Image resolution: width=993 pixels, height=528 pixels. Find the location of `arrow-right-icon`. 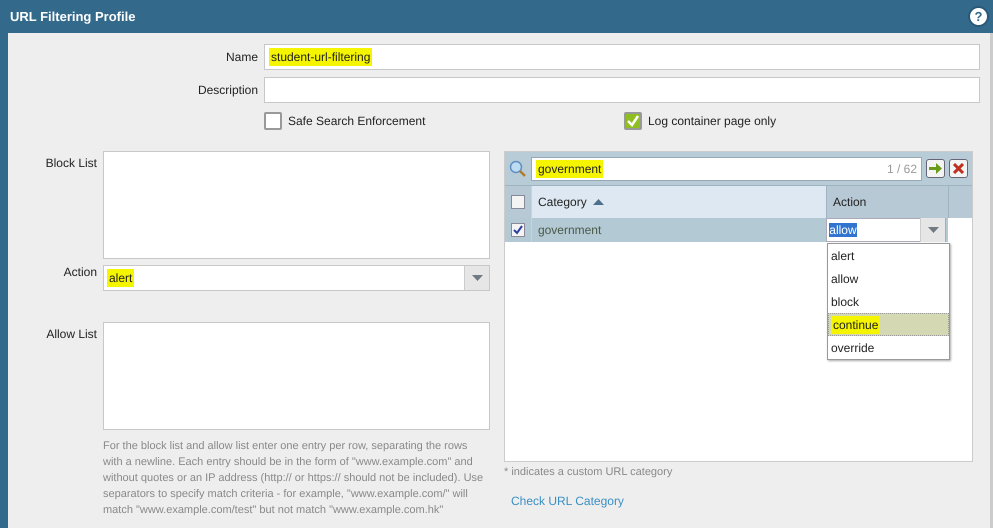

arrow-right-icon is located at coordinates (935, 168).